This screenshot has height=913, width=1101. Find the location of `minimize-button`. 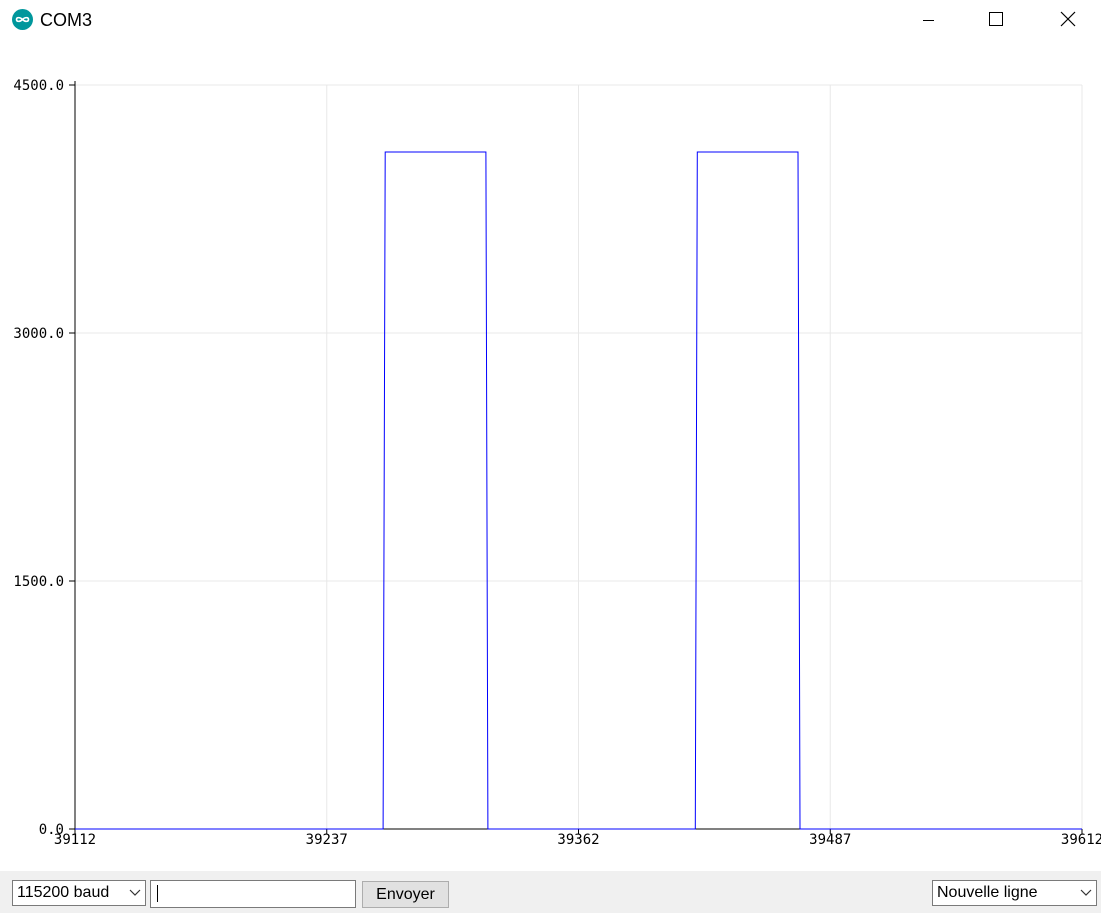

minimize-button is located at coordinates (928, 20).